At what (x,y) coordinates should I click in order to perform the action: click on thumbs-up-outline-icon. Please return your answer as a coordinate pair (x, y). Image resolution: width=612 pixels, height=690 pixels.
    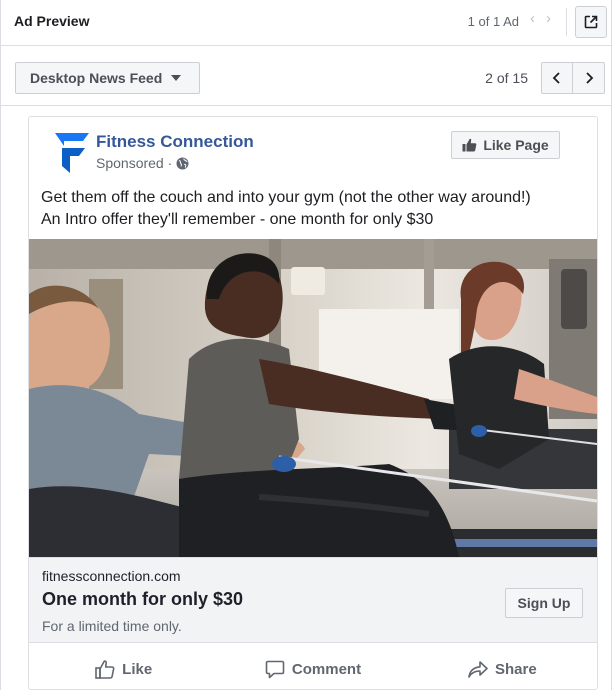
    Looking at the image, I should click on (105, 669).